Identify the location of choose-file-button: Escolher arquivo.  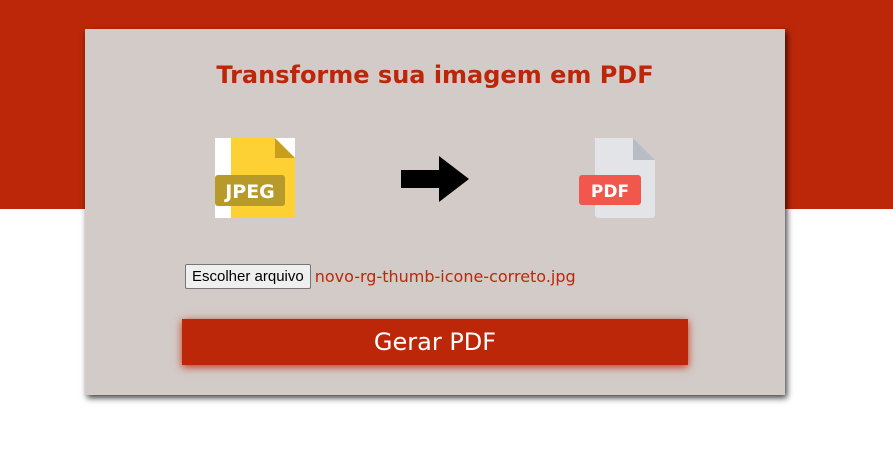
(248, 276).